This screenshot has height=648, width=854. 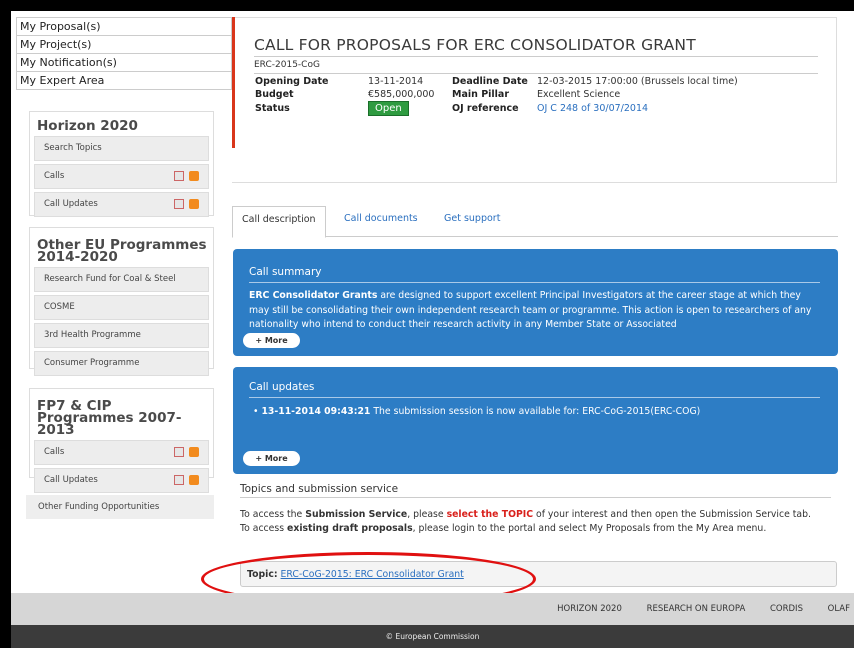 What do you see at coordinates (271, 340) in the screenshot?
I see `summary-more-button: + More` at bounding box center [271, 340].